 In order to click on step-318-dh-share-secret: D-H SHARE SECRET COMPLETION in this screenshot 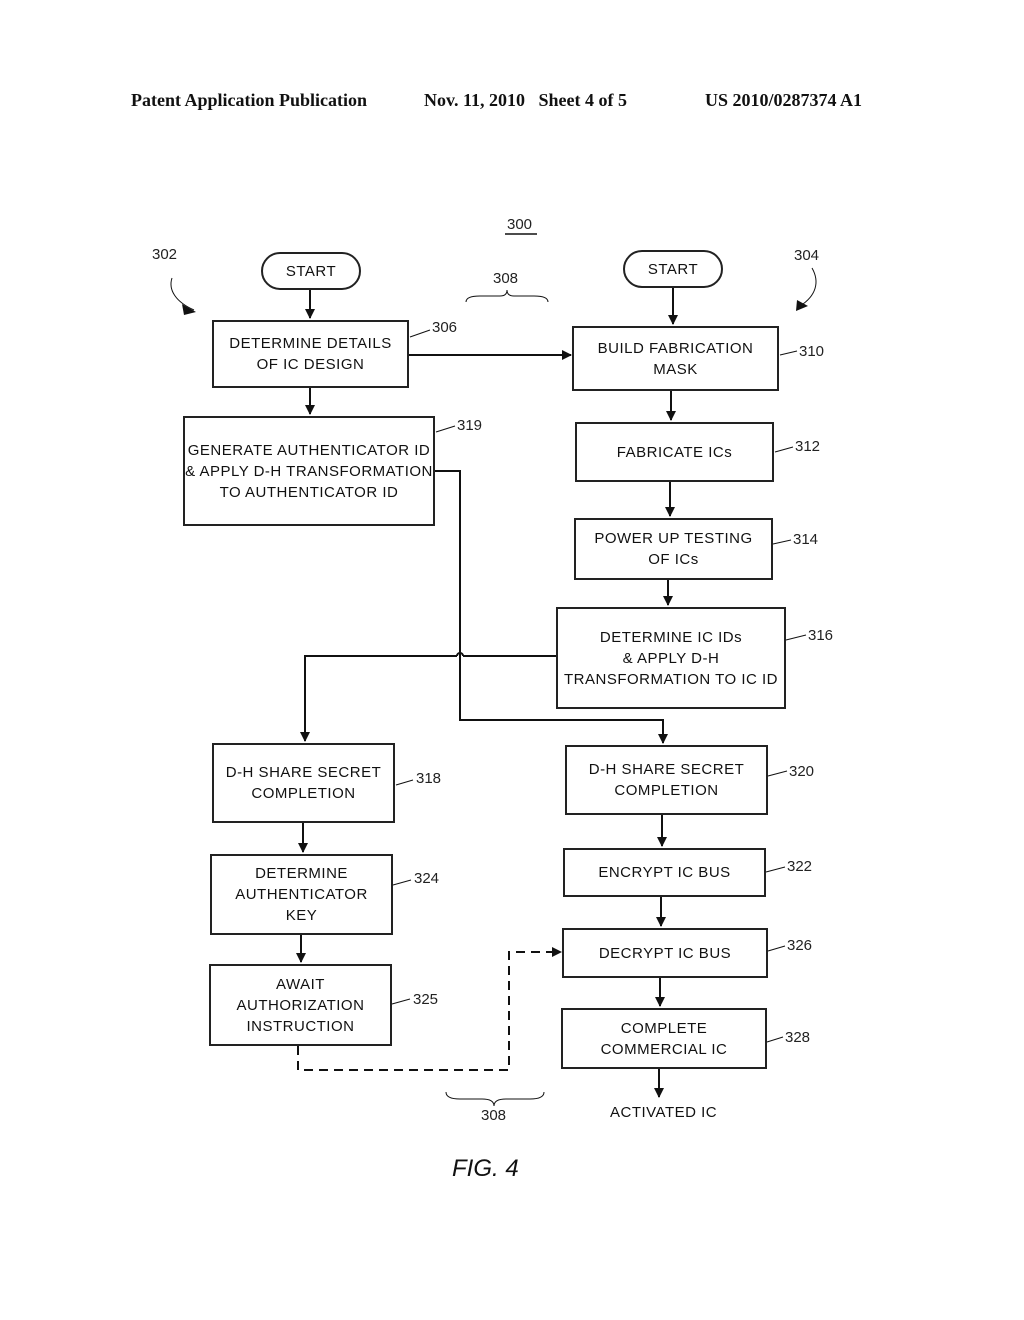, I will do `click(303, 783)`.